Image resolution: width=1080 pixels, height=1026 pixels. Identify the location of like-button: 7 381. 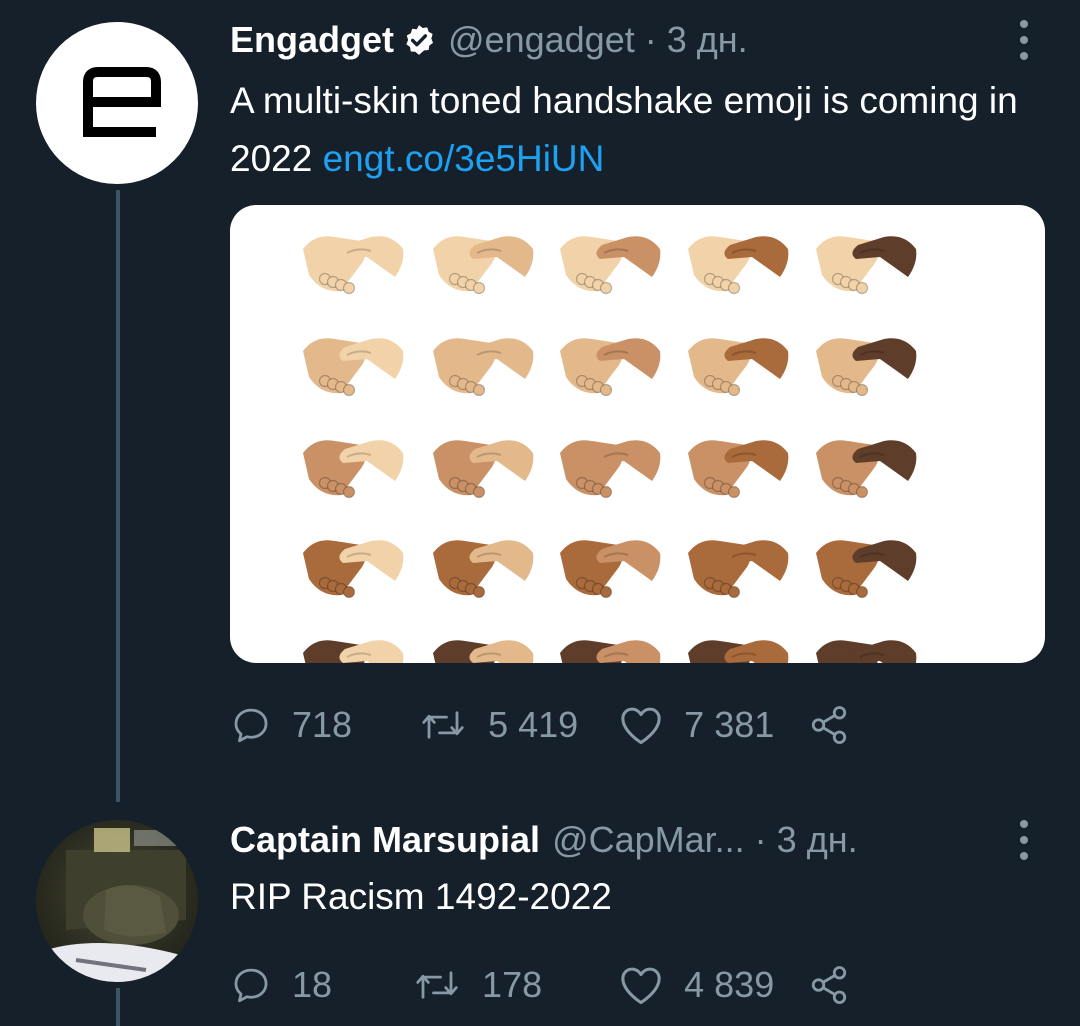
(696, 725).